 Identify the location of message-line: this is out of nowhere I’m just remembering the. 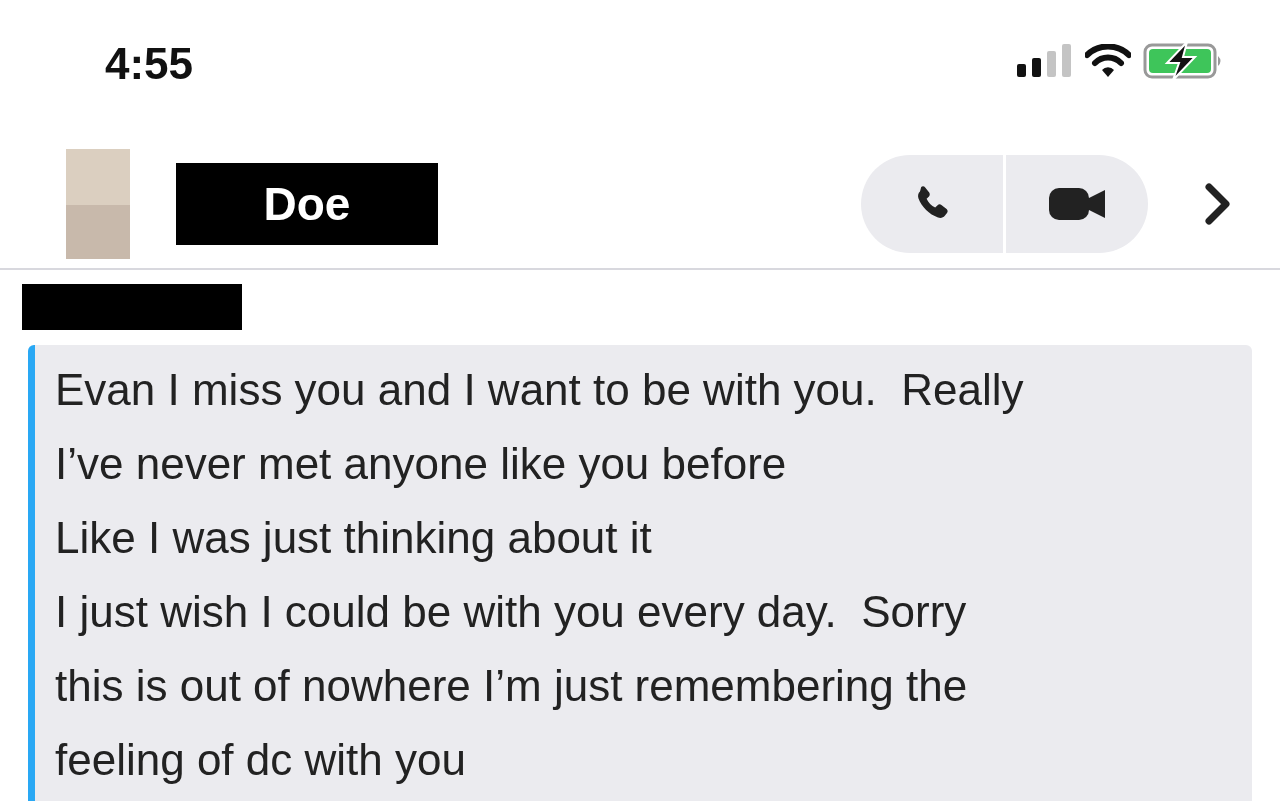
(512, 686).